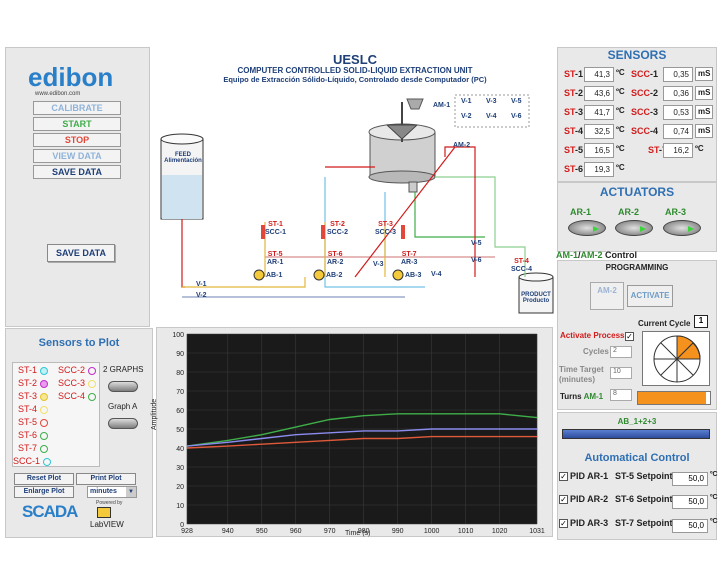 The width and height of the screenshot is (723, 584). What do you see at coordinates (620, 167) in the screenshot?
I see `st6-unit: ºC` at bounding box center [620, 167].